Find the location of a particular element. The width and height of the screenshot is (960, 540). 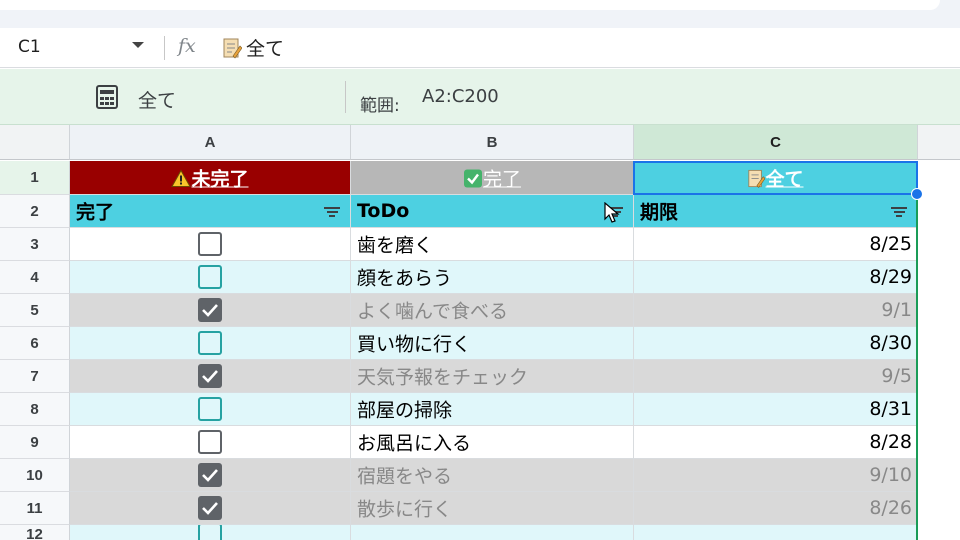

todo-cell: 宿題をやる is located at coordinates (492, 475).